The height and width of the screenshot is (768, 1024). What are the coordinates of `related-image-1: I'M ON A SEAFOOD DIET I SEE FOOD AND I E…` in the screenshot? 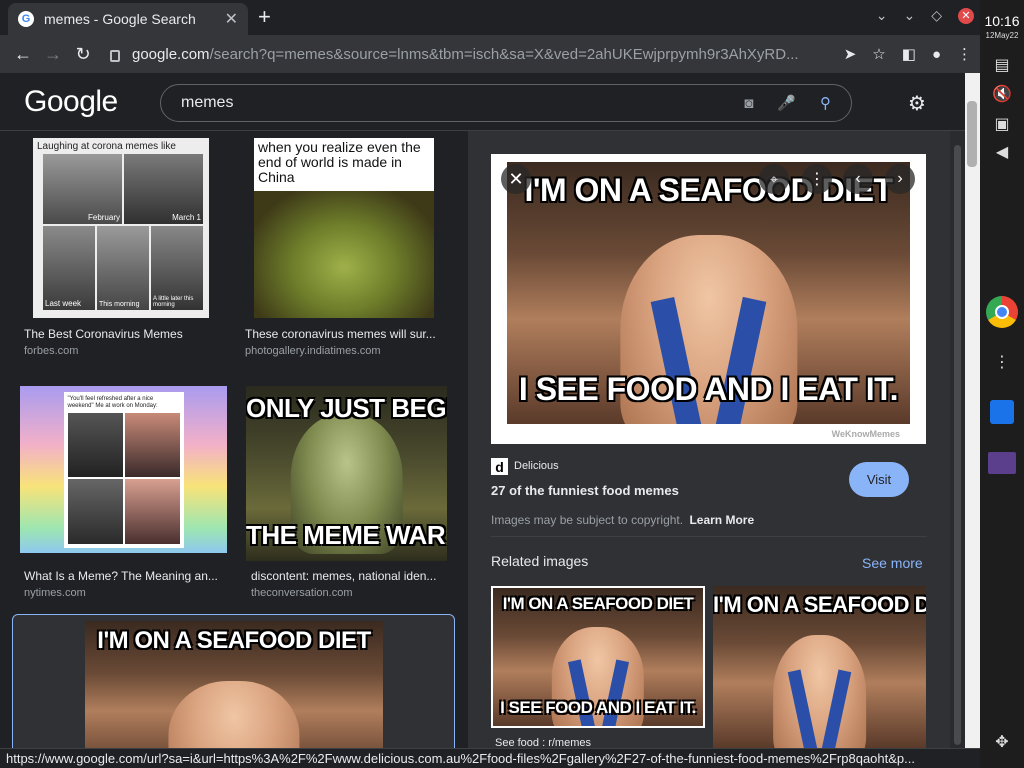 It's located at (598, 657).